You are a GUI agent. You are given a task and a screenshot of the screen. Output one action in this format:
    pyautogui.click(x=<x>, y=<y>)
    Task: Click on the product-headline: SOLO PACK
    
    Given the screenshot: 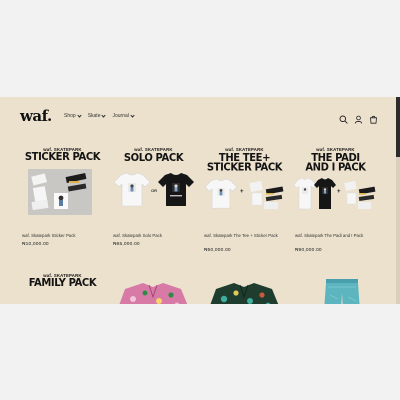 What is the action you would take?
    pyautogui.click(x=153, y=158)
    